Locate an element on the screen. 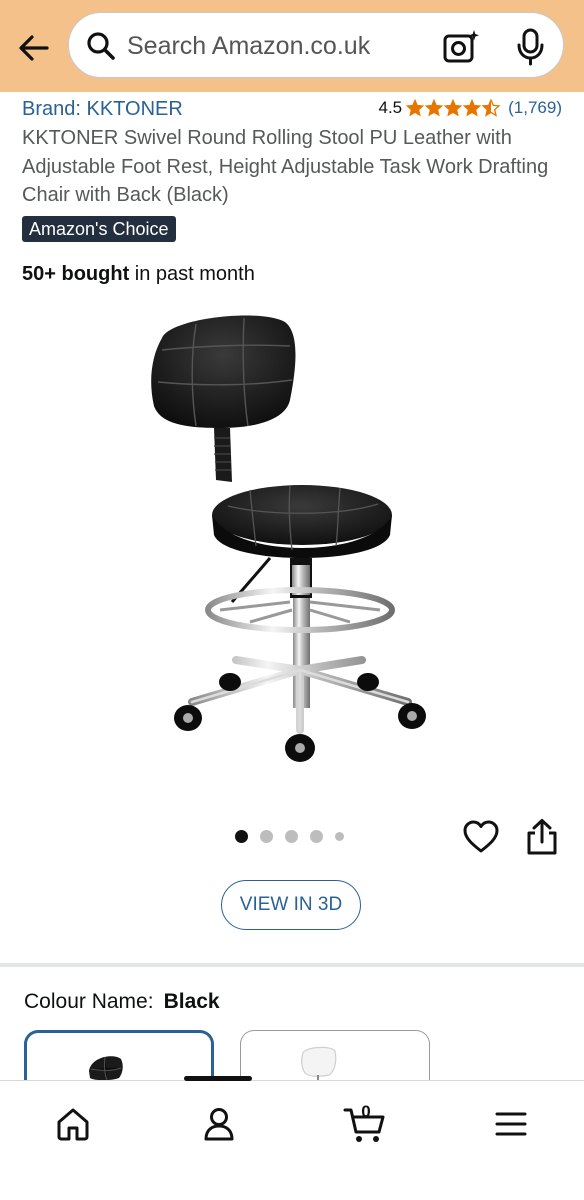 This screenshot has width=584, height=1200. menu-icon is located at coordinates (511, 1124).